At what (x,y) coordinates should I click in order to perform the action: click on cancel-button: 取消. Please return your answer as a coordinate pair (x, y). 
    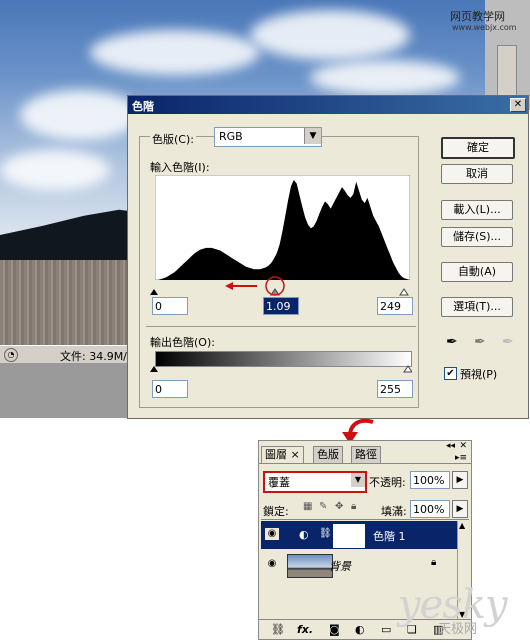
    Looking at the image, I should click on (477, 174).